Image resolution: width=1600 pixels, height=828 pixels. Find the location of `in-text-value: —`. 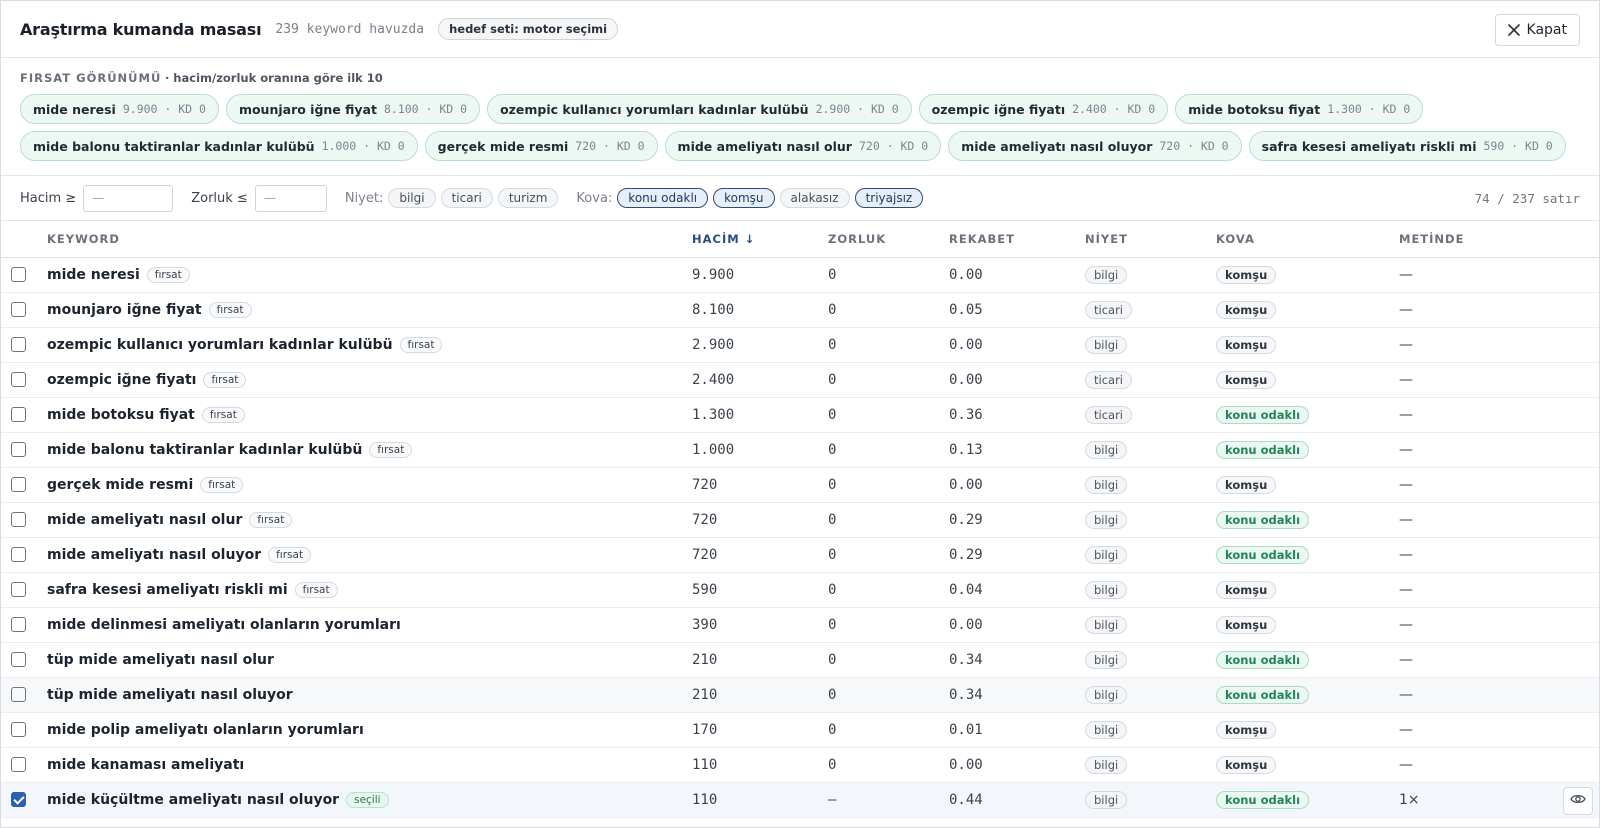

in-text-value: — is located at coordinates (1406, 554).